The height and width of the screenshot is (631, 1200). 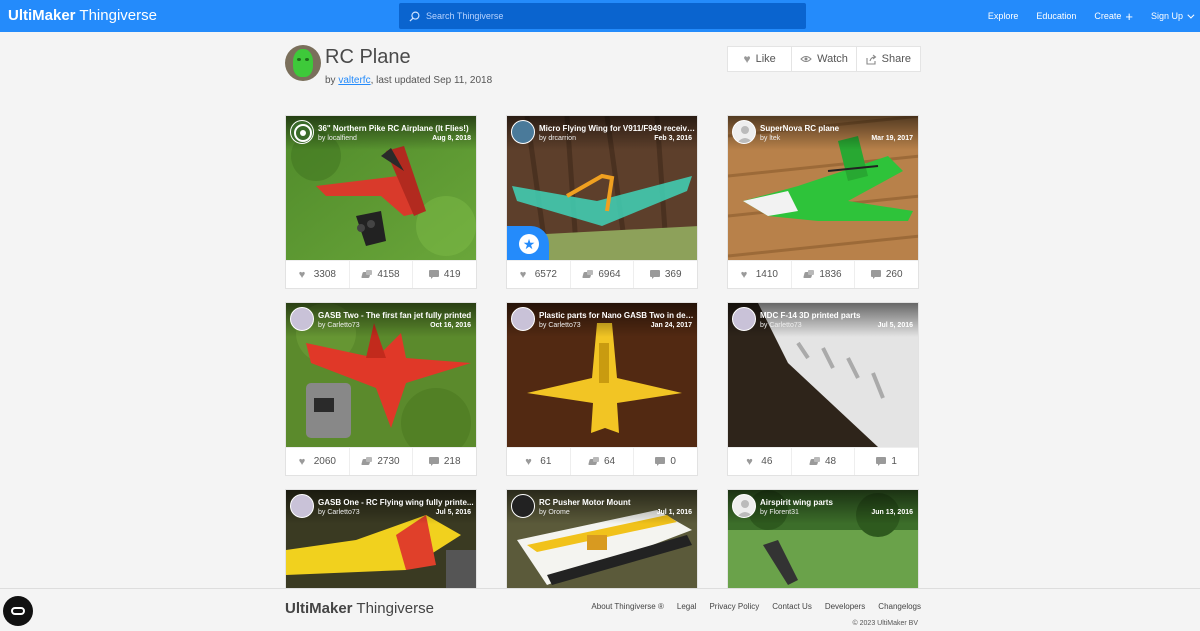 What do you see at coordinates (823, 188) in the screenshot?
I see `thing-thumbnail: SuperNova RC plane by ltek Mar 19, 2017` at bounding box center [823, 188].